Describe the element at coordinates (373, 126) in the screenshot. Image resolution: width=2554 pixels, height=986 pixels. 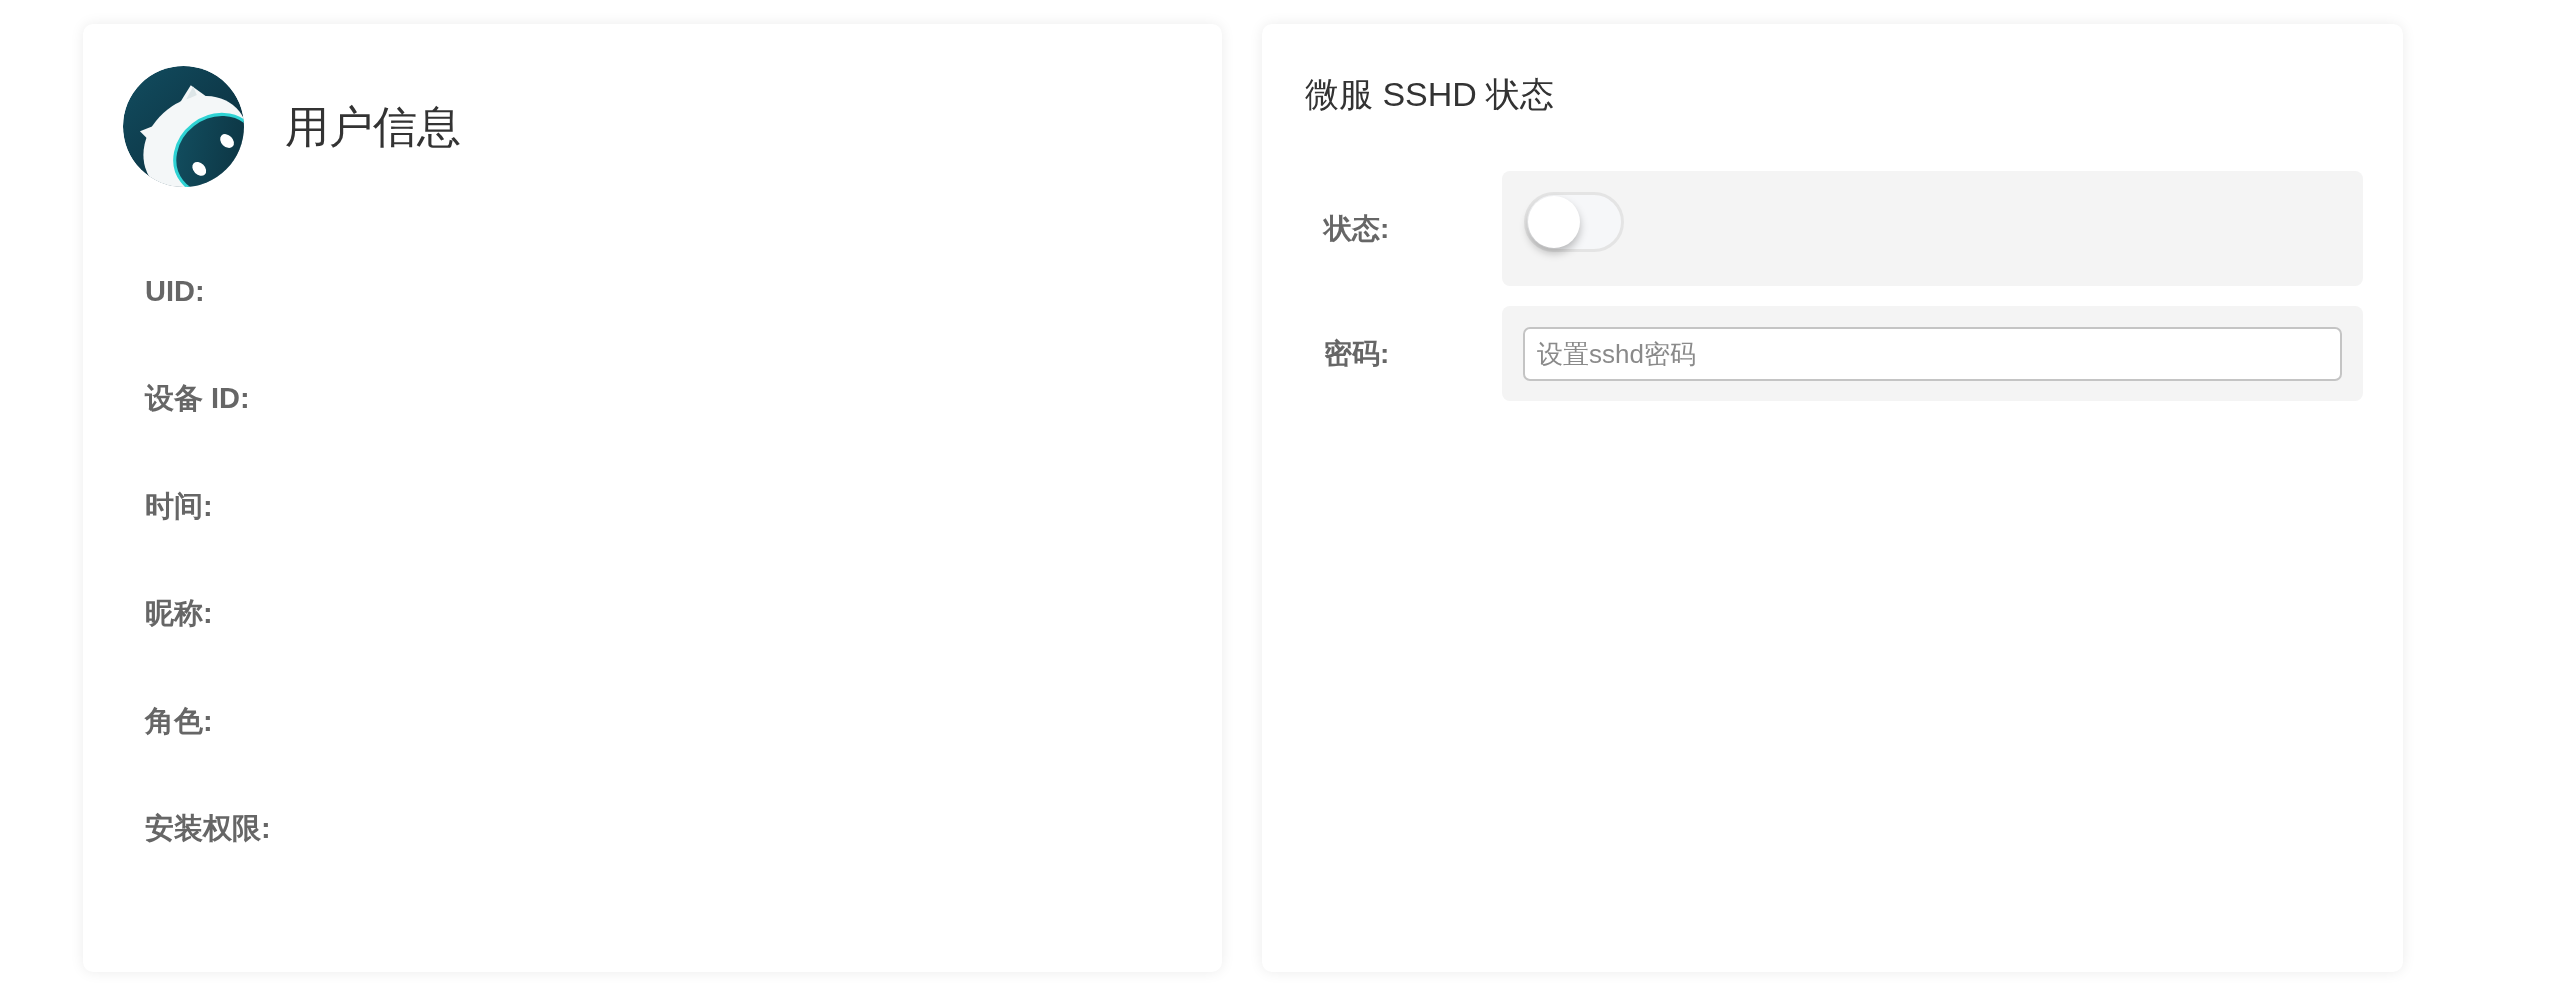
I see `card-title: 用户信息` at that location.